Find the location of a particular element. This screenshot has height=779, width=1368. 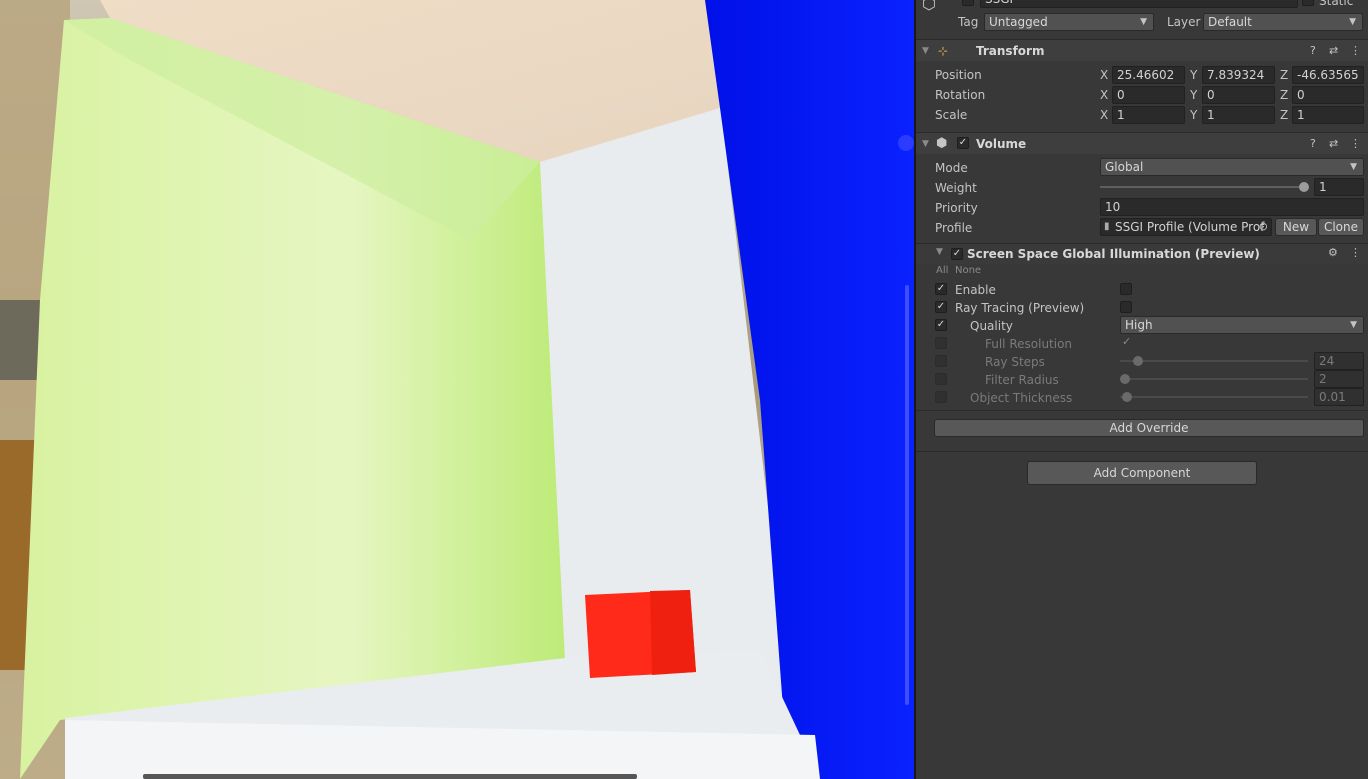

static-label: Static is located at coordinates (1336, 4).